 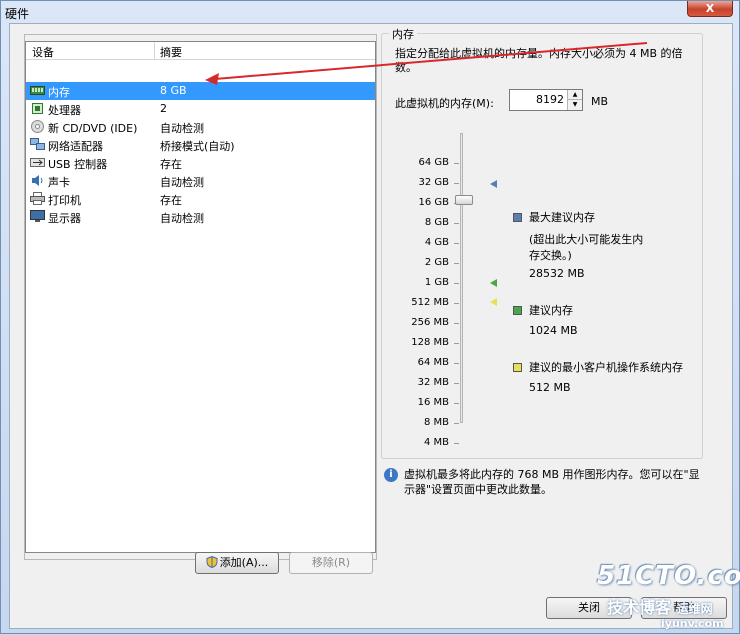 I want to click on annotation-arrow, so click(x=426, y=63).